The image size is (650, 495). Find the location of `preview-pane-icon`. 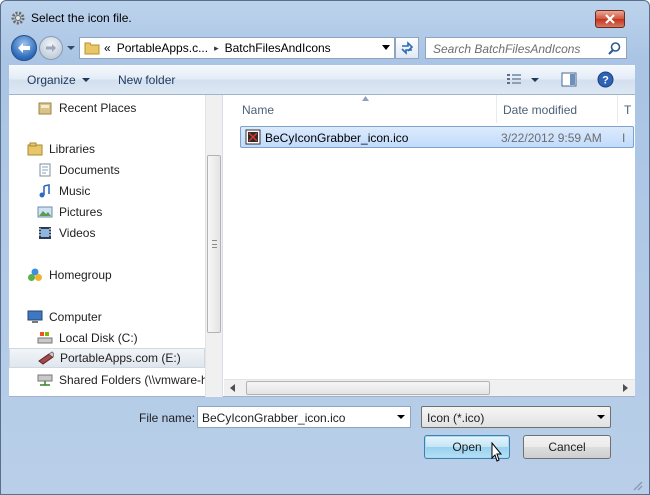

preview-pane-icon is located at coordinates (569, 79).